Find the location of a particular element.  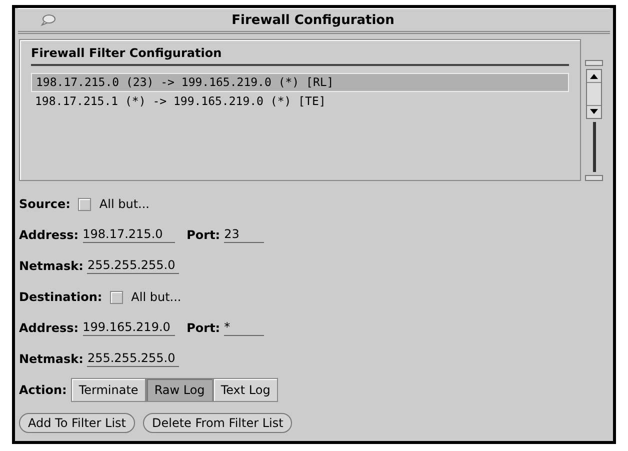

input-field: 198.17.215.0 is located at coordinates (128, 235).